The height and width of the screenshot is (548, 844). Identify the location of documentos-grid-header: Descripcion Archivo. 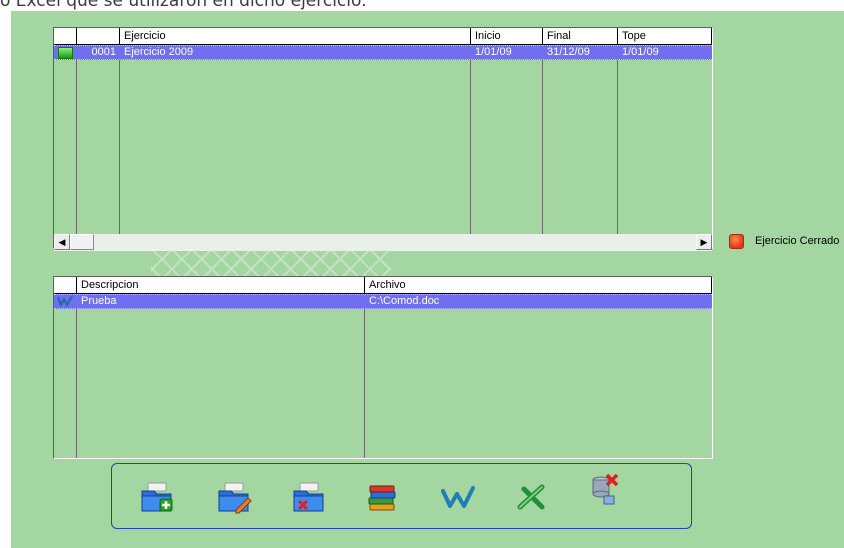
(383, 285).